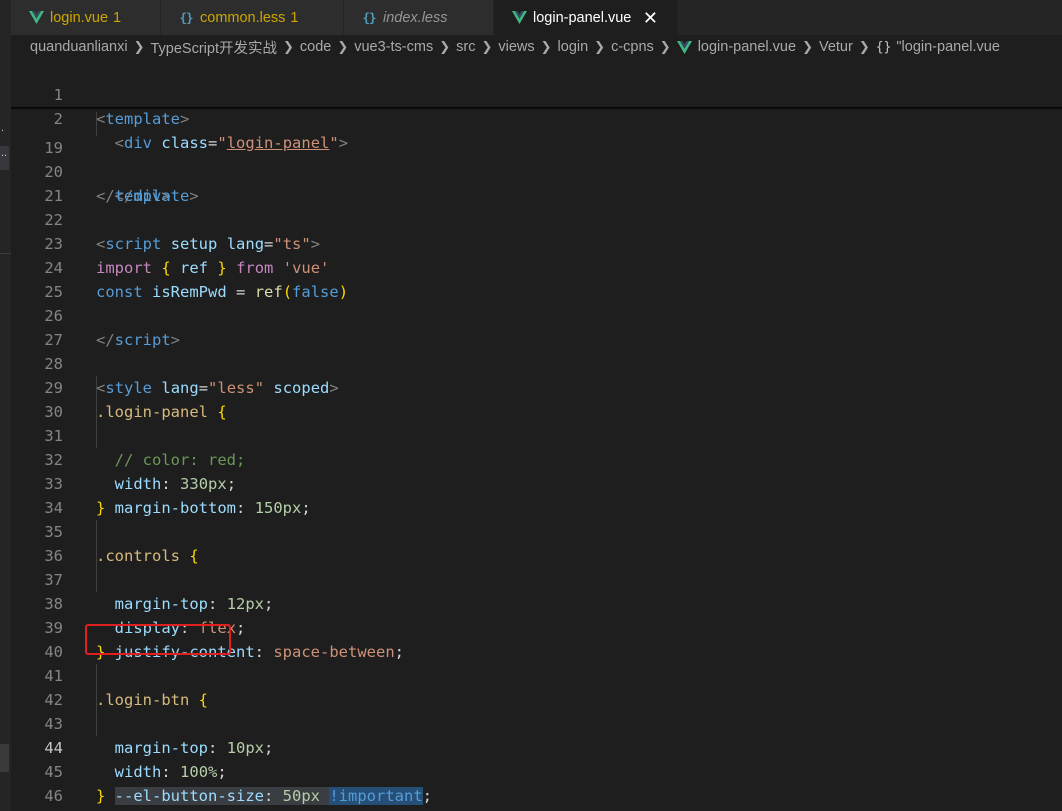 Image resolution: width=1062 pixels, height=811 pixels. I want to click on breadcrumb-item: Vetur, so click(836, 47).